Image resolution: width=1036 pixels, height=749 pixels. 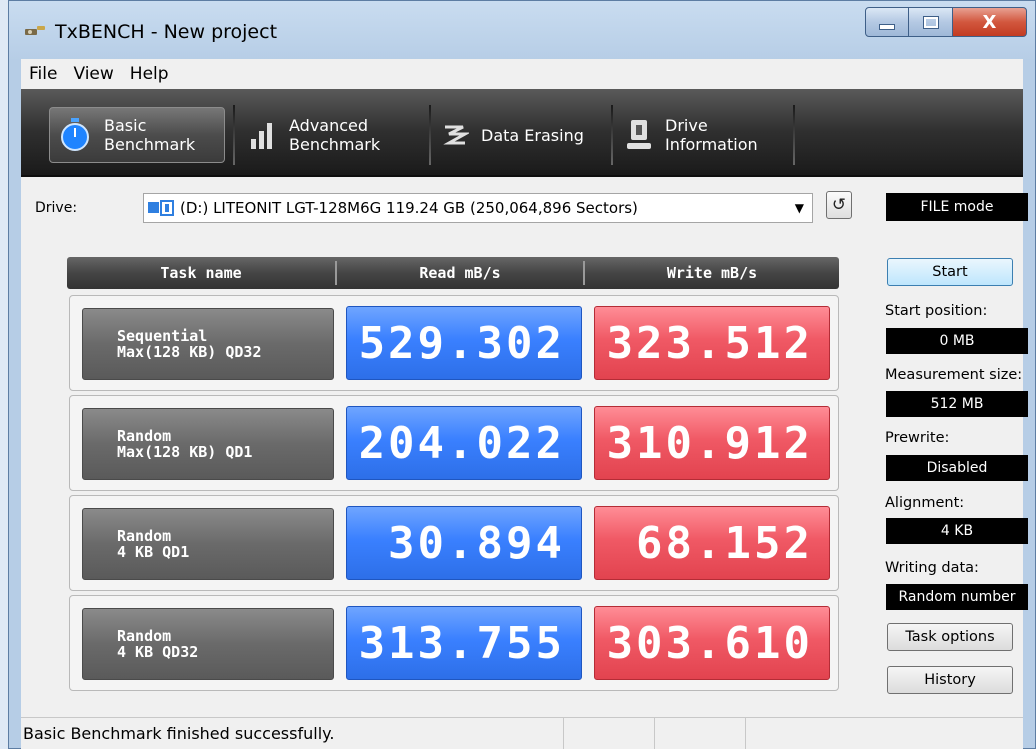 What do you see at coordinates (532, 135) in the screenshot?
I see `tab-erasing-label: Data Erasing` at bounding box center [532, 135].